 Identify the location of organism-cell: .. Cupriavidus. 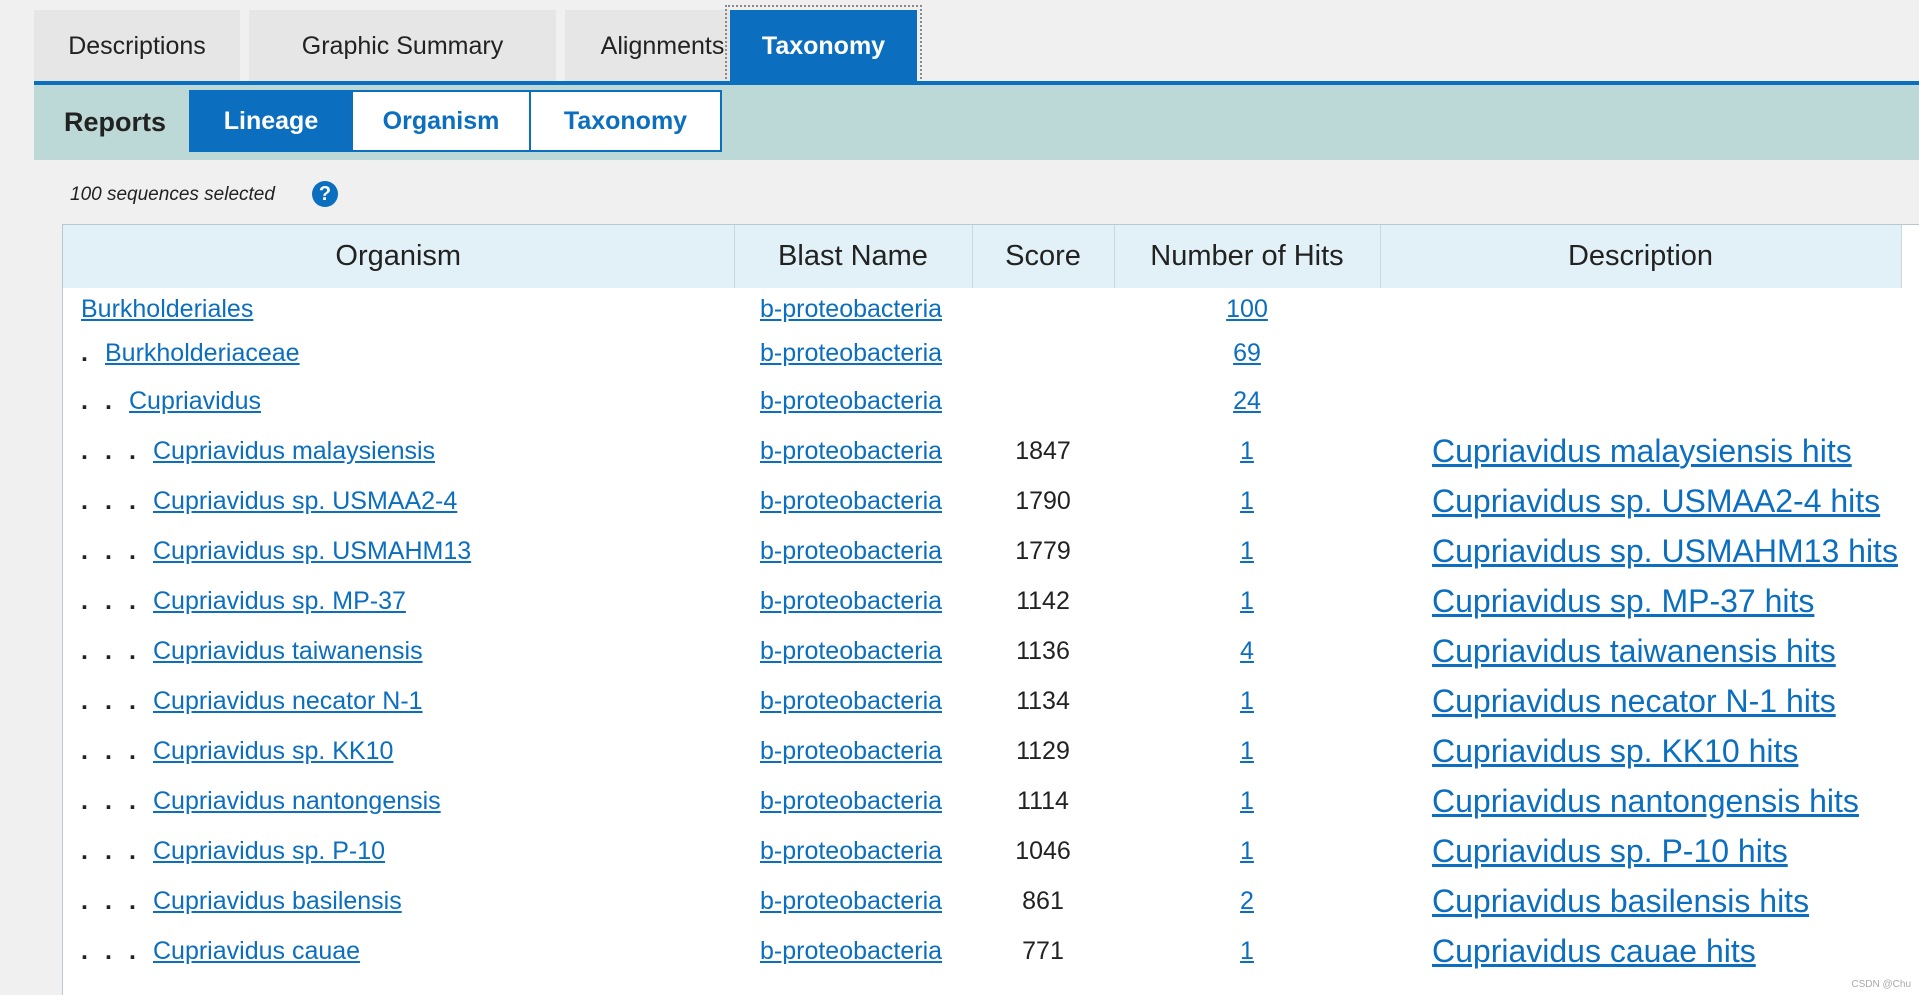
(398, 401).